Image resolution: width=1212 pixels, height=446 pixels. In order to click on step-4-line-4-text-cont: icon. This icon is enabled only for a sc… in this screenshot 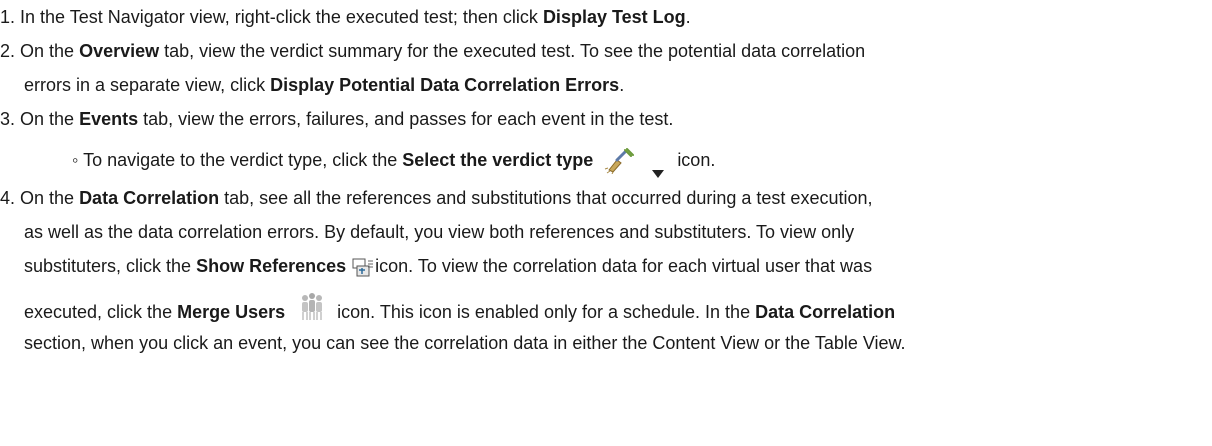, I will do `click(546, 312)`.